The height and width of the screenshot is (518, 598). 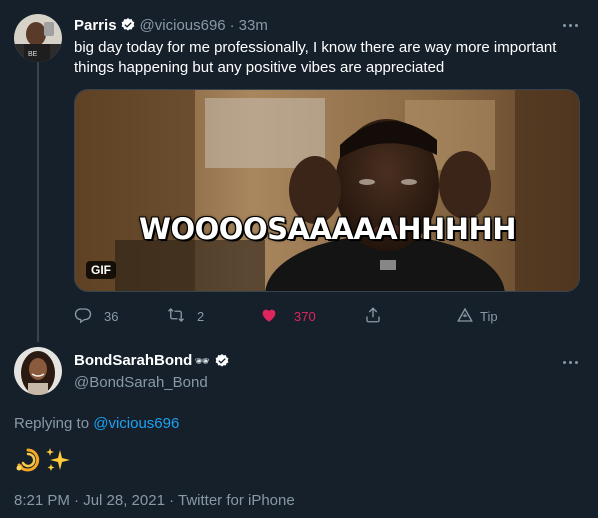 I want to click on gif-badge: GIF, so click(x=101, y=270).